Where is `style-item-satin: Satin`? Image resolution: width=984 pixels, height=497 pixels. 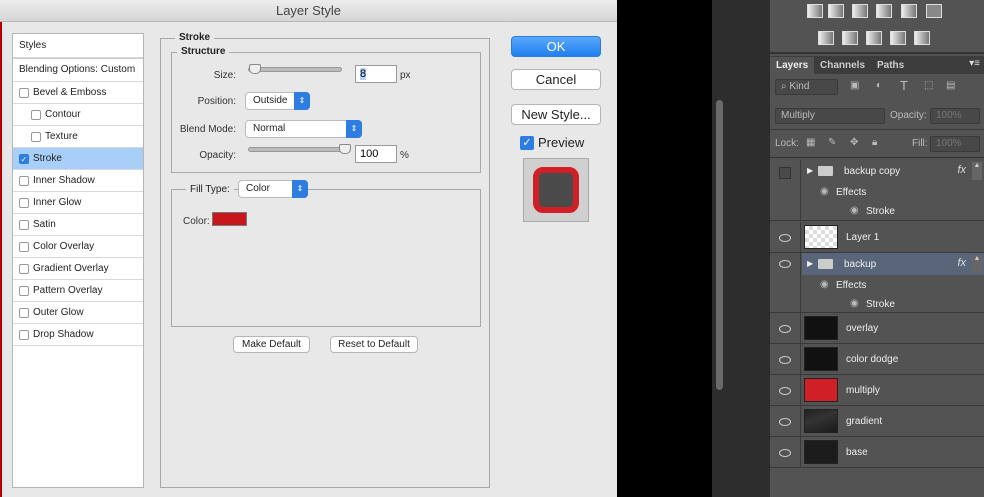 style-item-satin: Satin is located at coordinates (78, 225).